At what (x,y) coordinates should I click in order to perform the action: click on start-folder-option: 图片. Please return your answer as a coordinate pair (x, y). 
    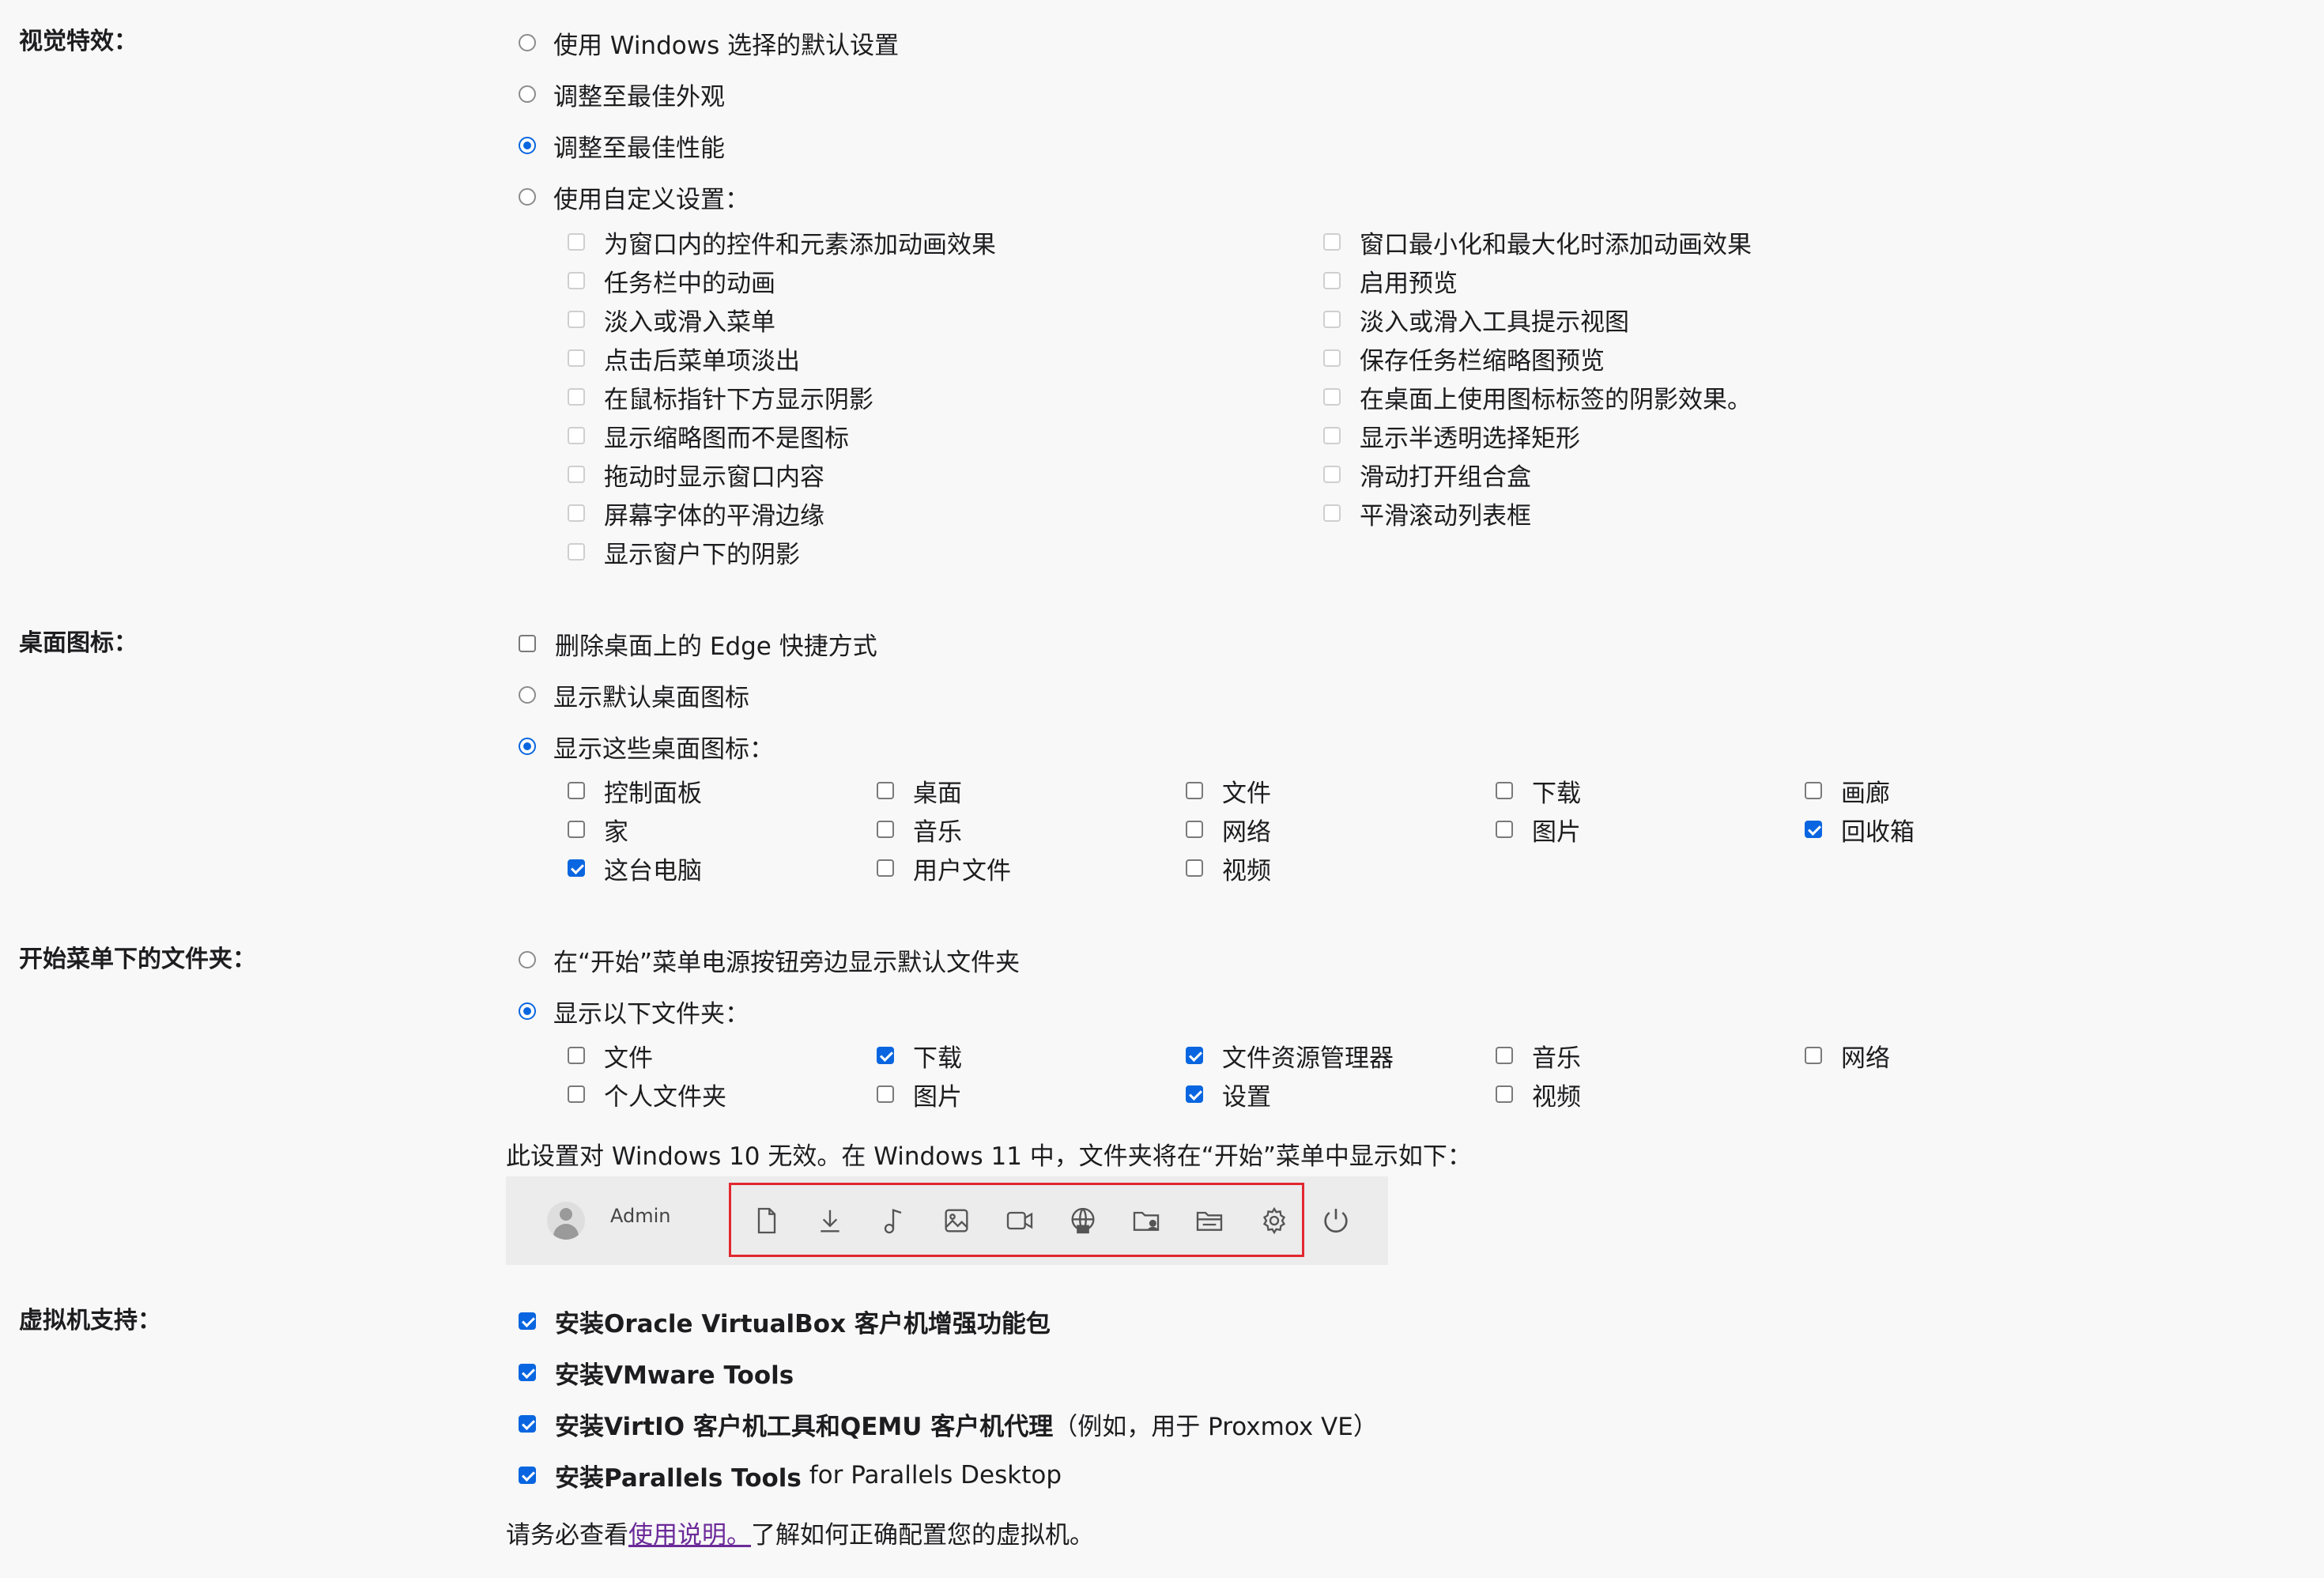
    Looking at the image, I should click on (919, 1094).